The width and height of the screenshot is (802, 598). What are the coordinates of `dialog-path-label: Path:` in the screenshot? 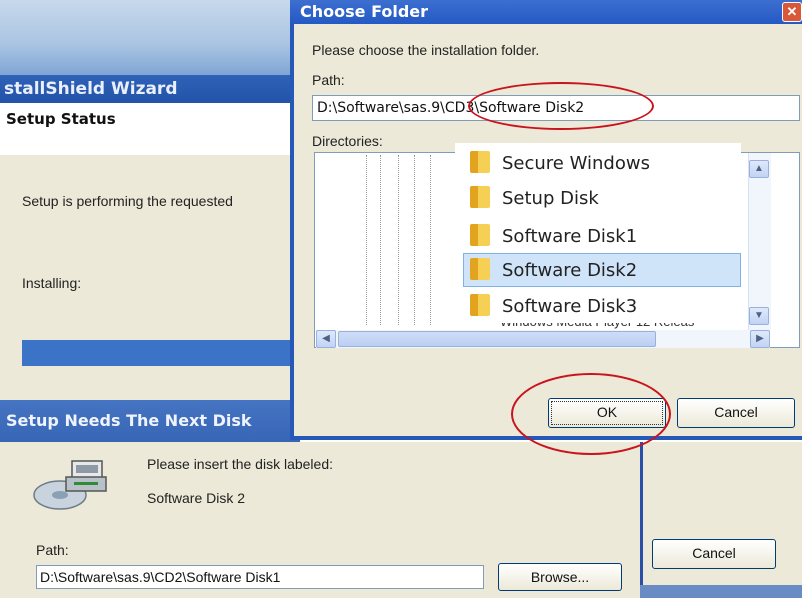 It's located at (328, 80).